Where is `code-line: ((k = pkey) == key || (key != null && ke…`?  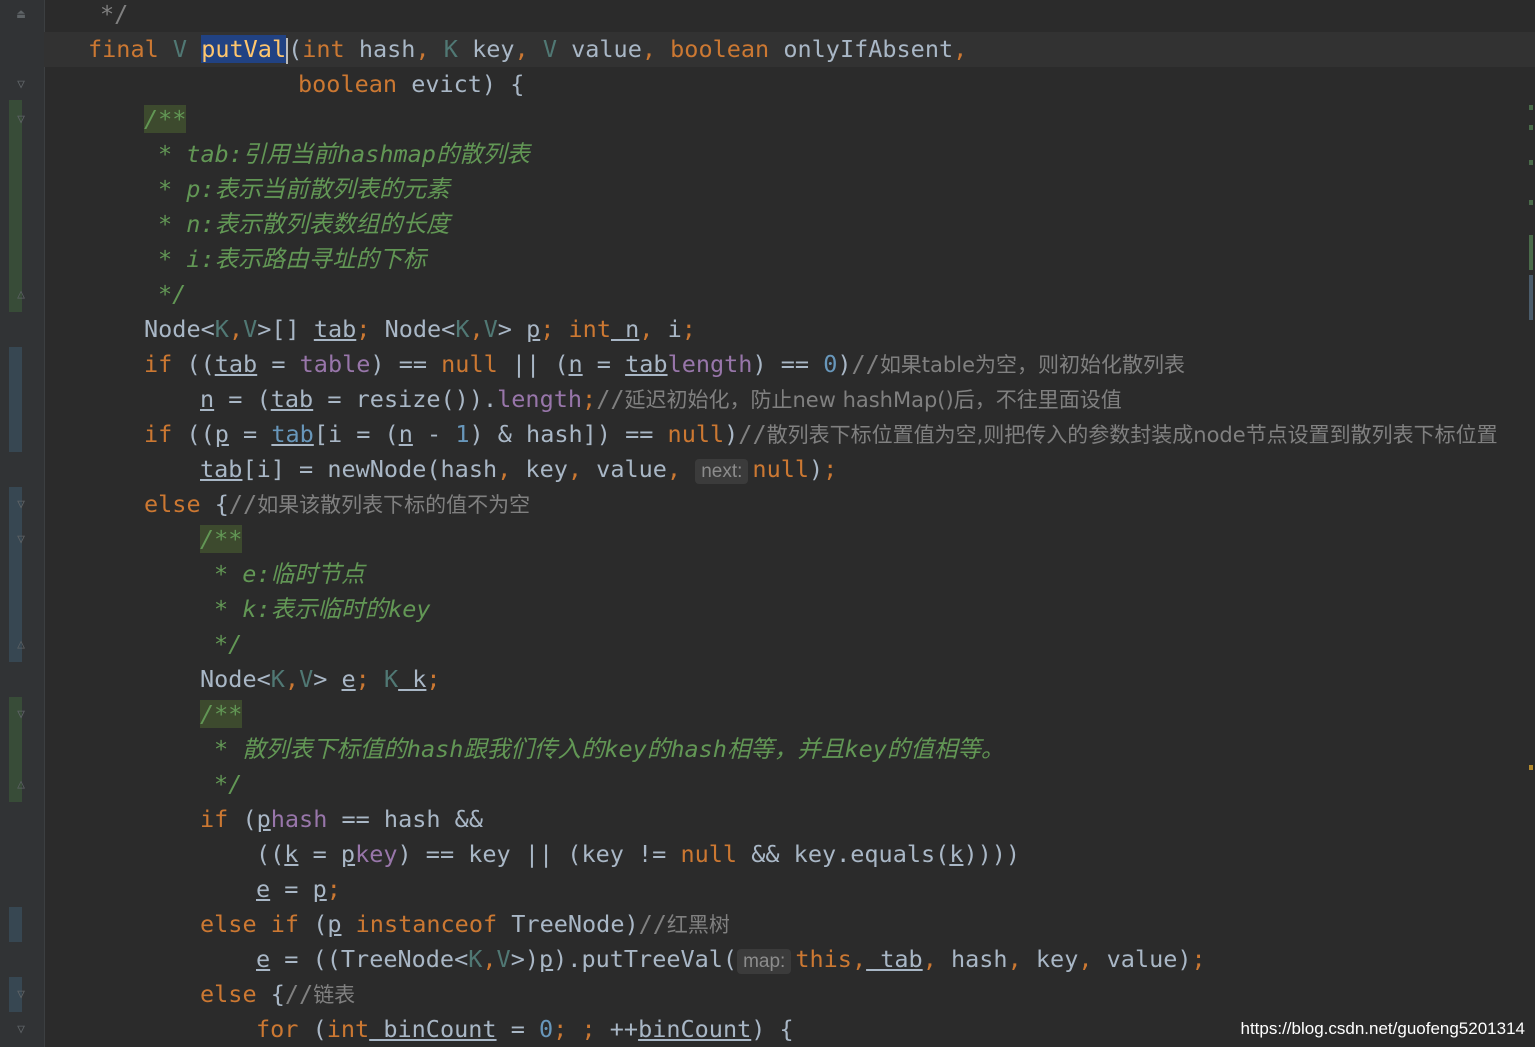 code-line: ((k = pkey) == key || (key != null && ke… is located at coordinates (638, 854).